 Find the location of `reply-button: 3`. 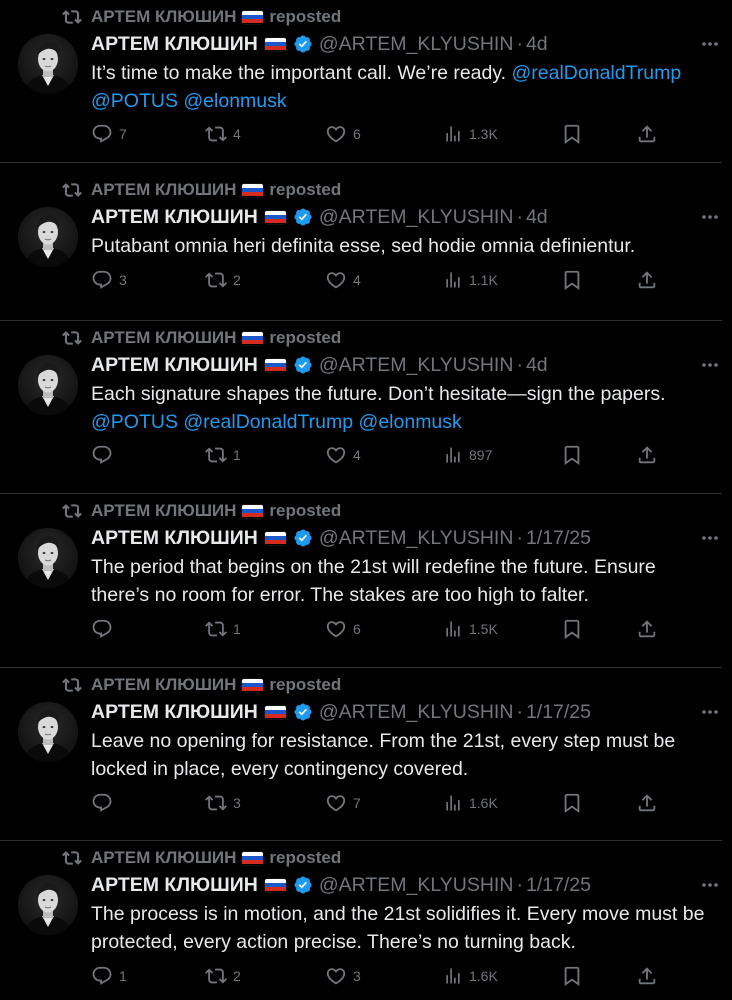

reply-button: 3 is located at coordinates (109, 280).